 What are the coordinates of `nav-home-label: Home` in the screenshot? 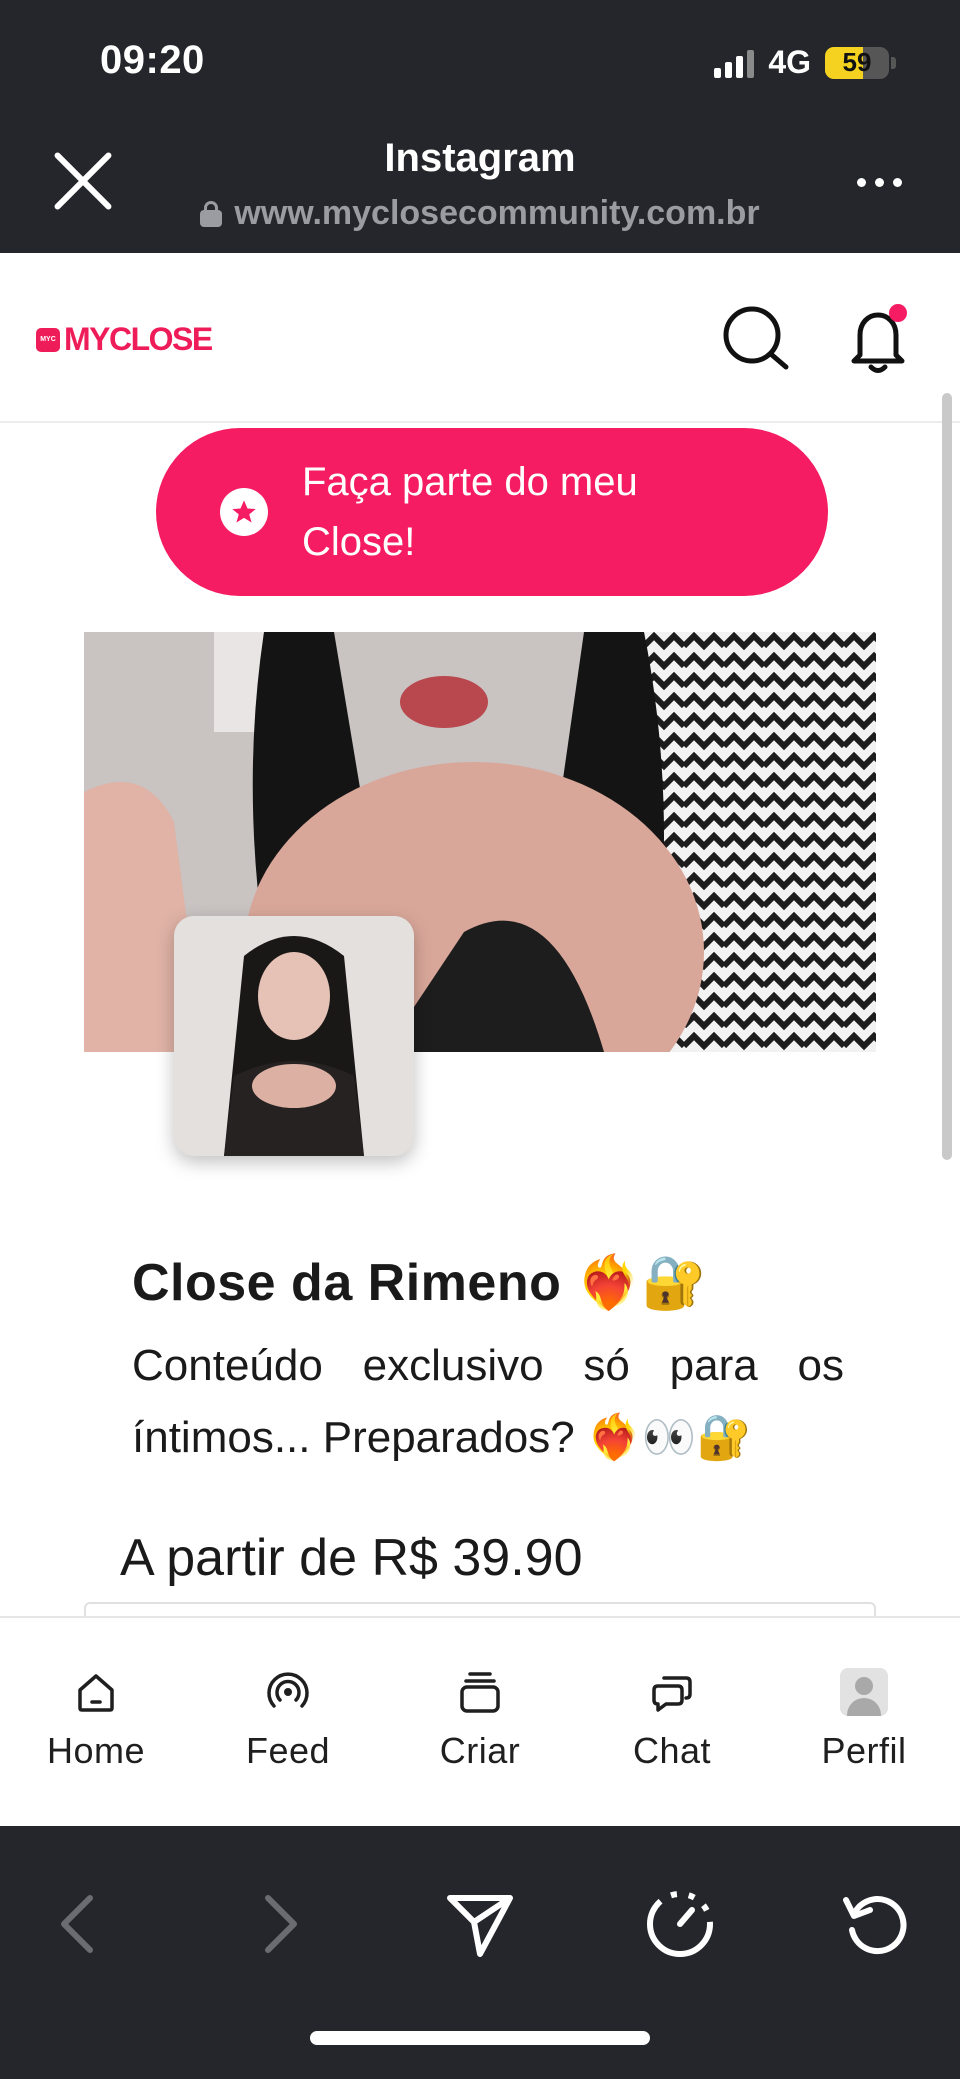 It's located at (96, 1750).